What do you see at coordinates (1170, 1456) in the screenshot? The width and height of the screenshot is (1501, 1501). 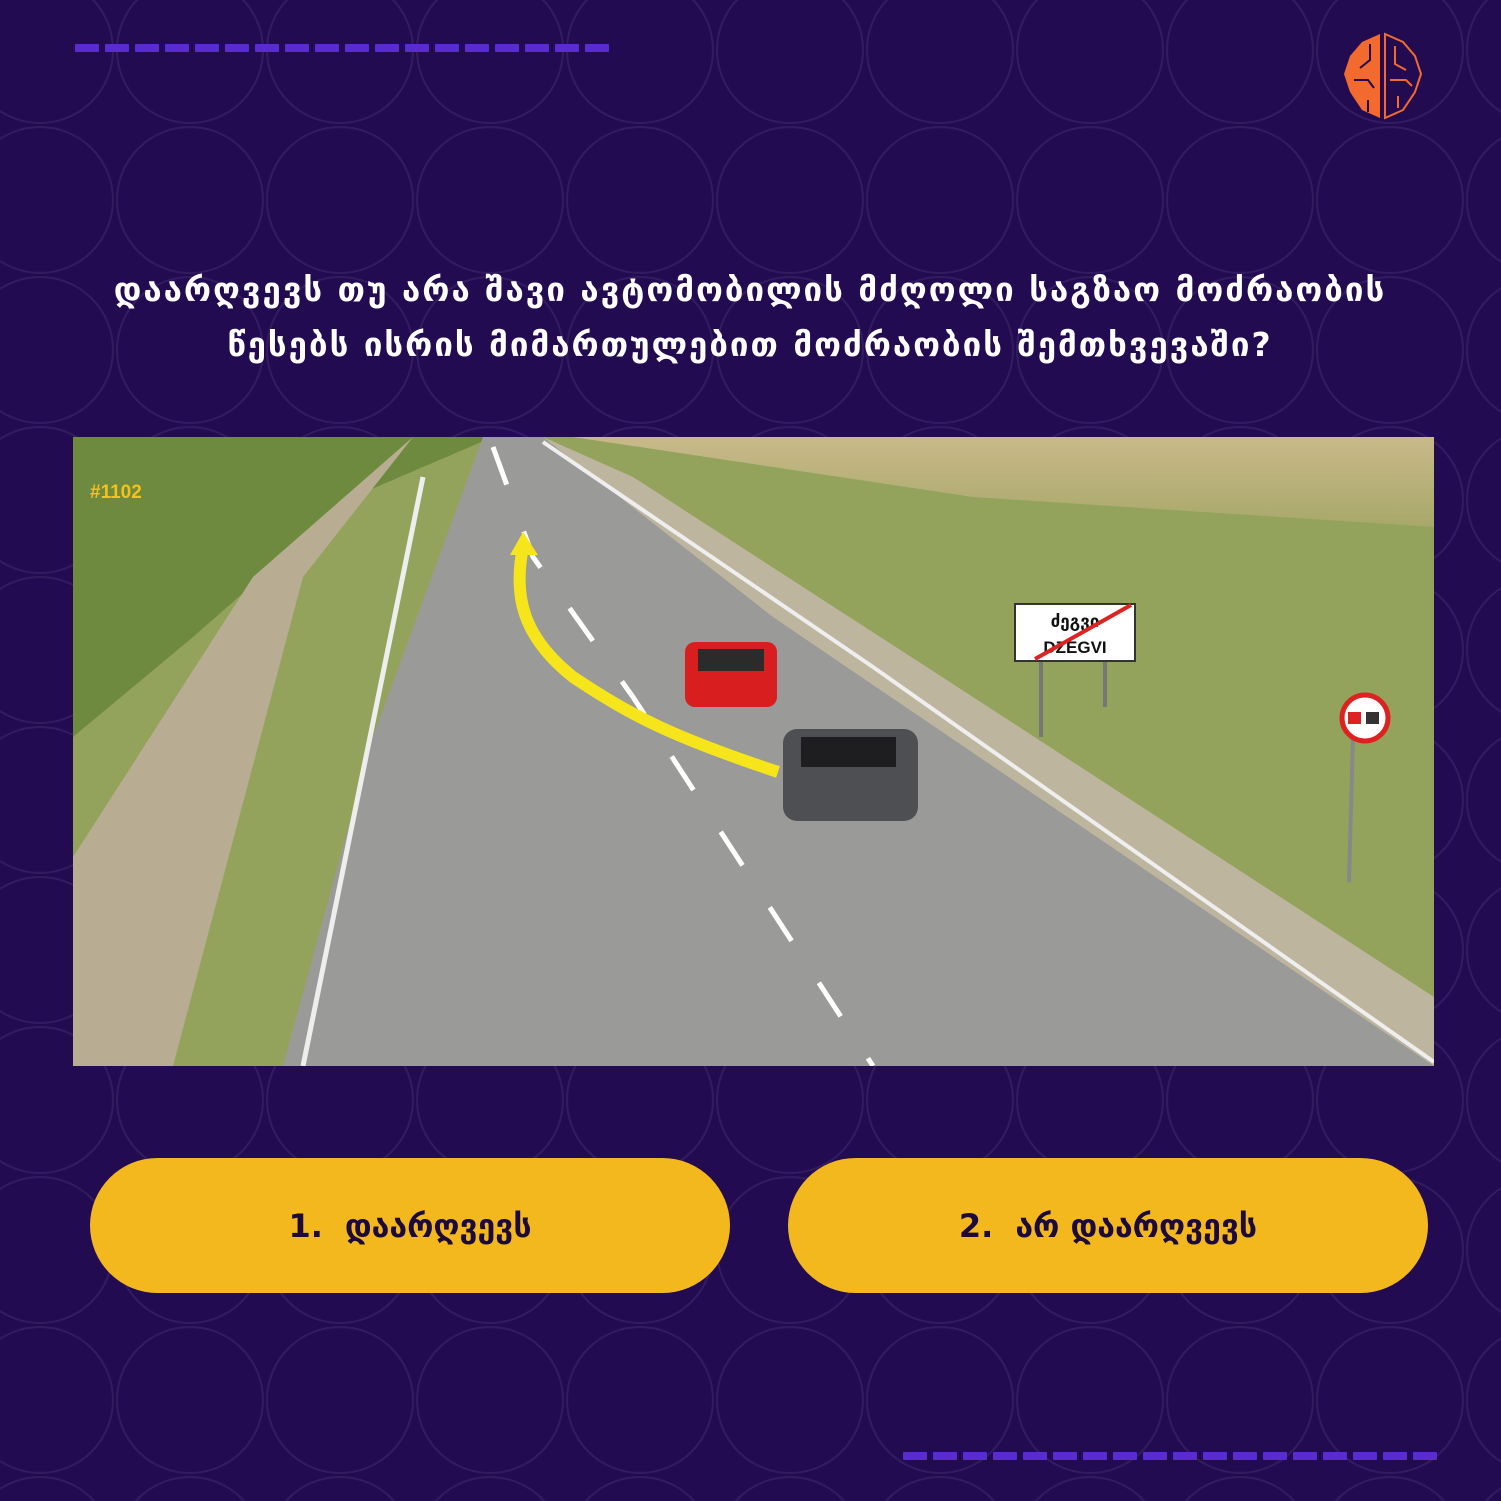 I see `decorative-dashes-bottom` at bounding box center [1170, 1456].